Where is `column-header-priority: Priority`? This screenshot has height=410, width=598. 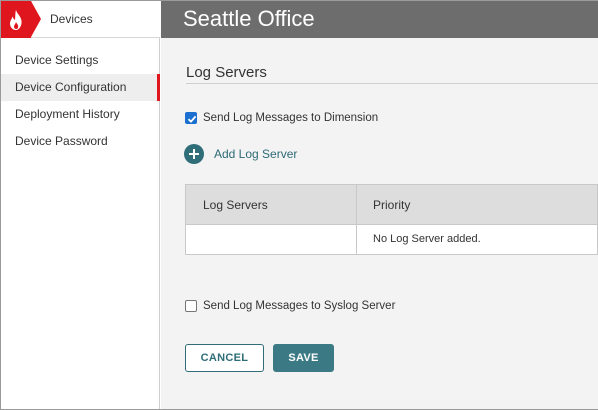
column-header-priority: Priority is located at coordinates (391, 205).